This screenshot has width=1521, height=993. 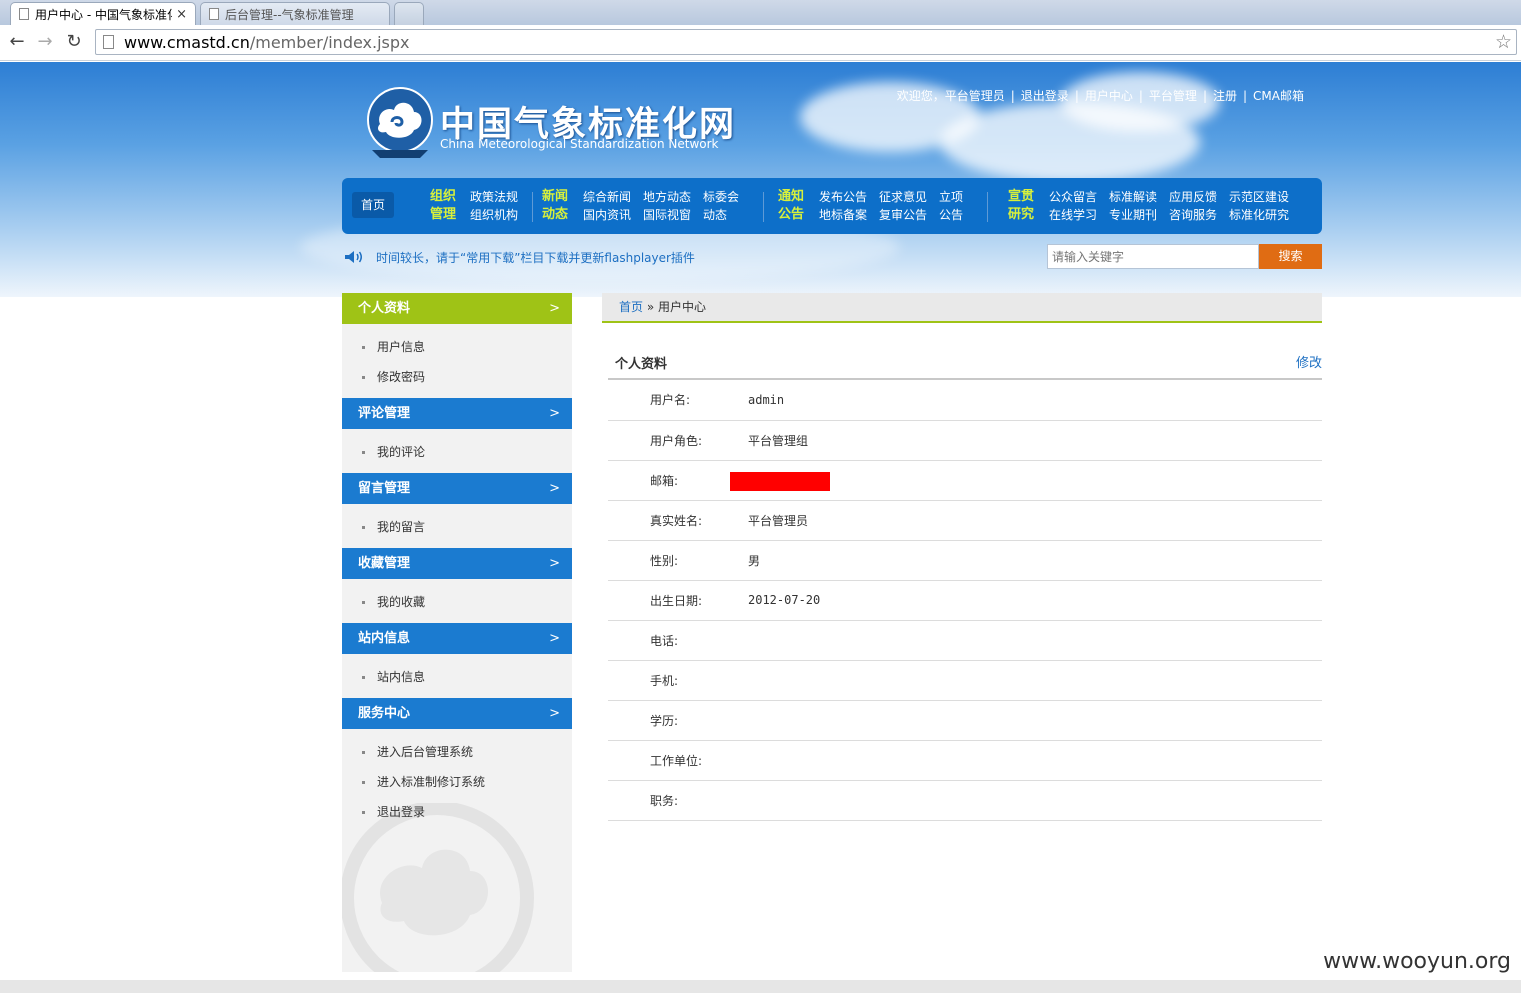 I want to click on table-row: 电话:, so click(x=965, y=640).